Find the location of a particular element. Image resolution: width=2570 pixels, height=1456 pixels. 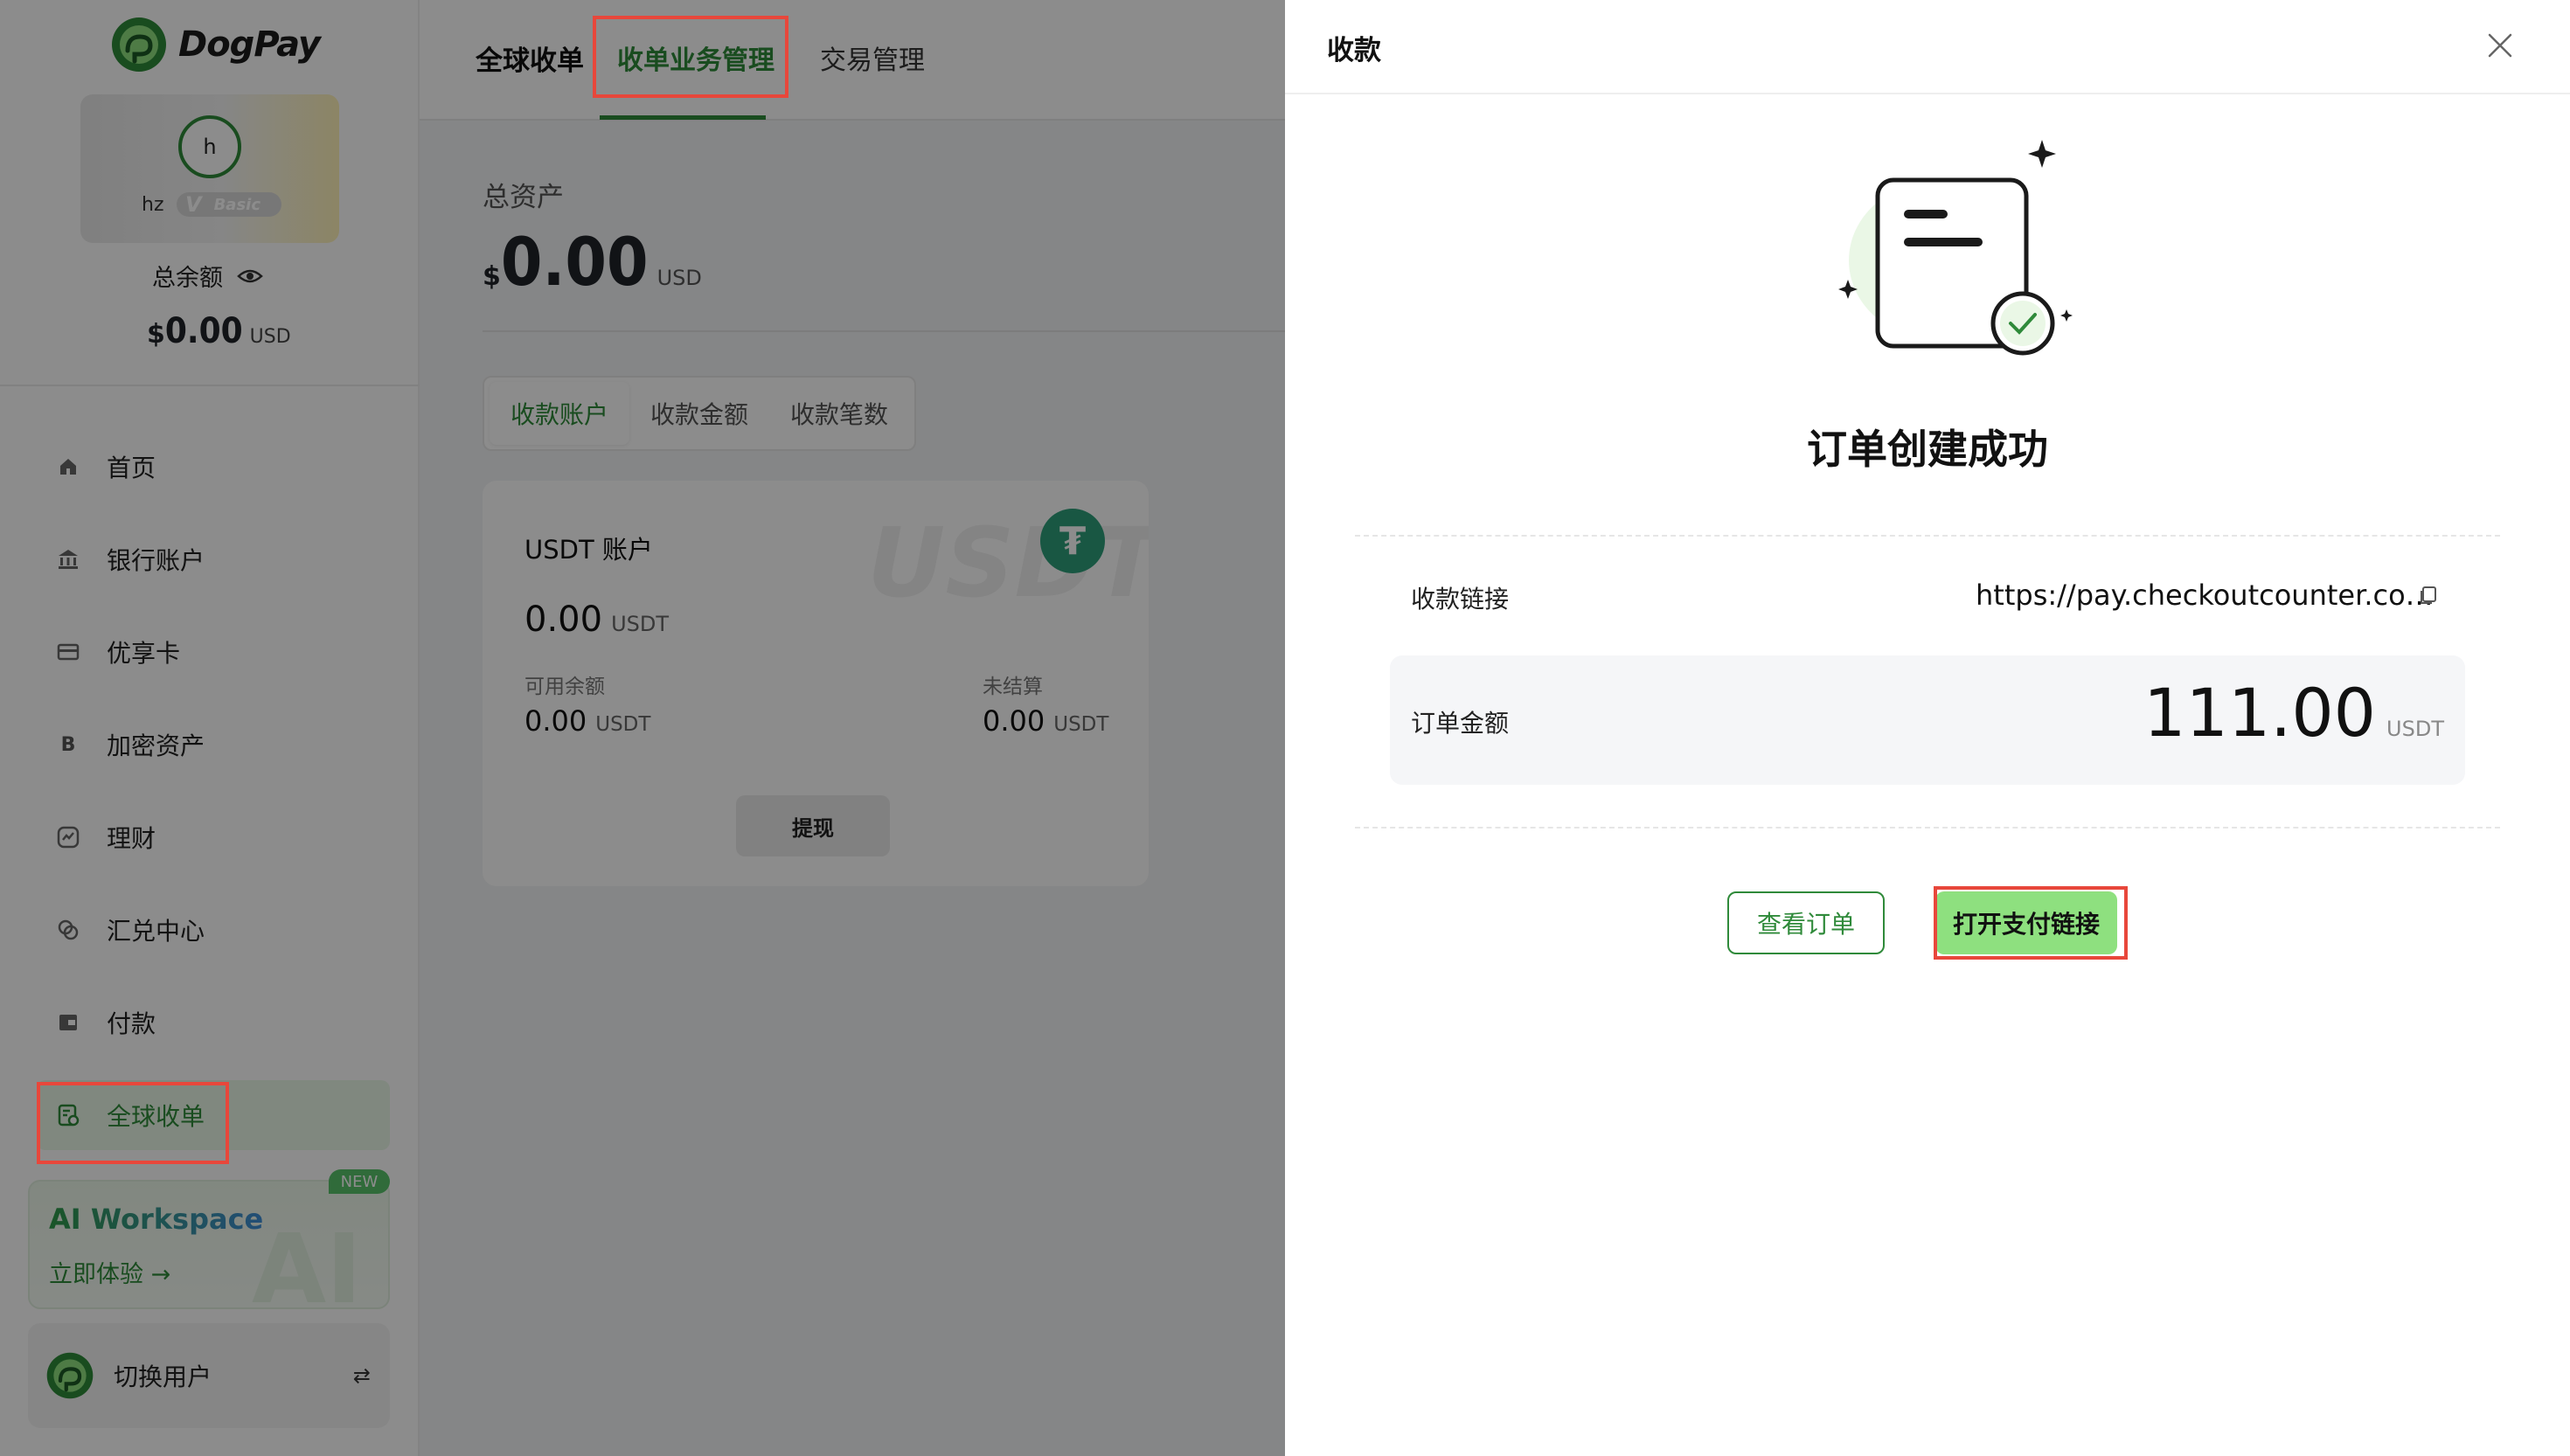

view-order-button: 查看订单 is located at coordinates (1806, 922).